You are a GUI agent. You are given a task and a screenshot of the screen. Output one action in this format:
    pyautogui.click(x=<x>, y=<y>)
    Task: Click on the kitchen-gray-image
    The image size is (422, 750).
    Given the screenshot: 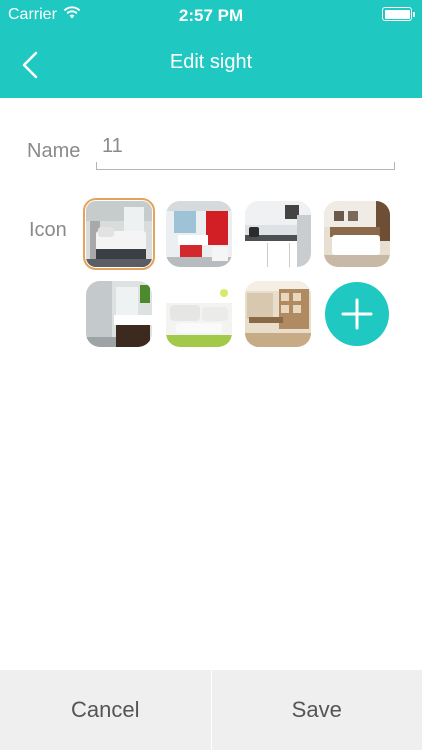 What is the action you would take?
    pyautogui.click(x=278, y=234)
    